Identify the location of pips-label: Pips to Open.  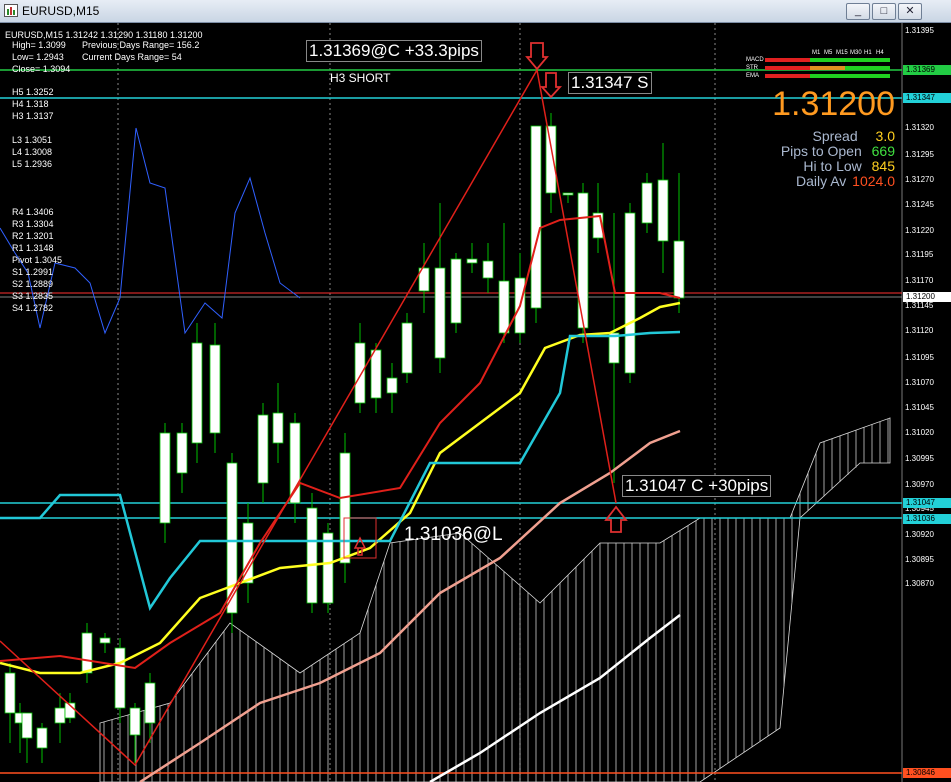
(821, 151).